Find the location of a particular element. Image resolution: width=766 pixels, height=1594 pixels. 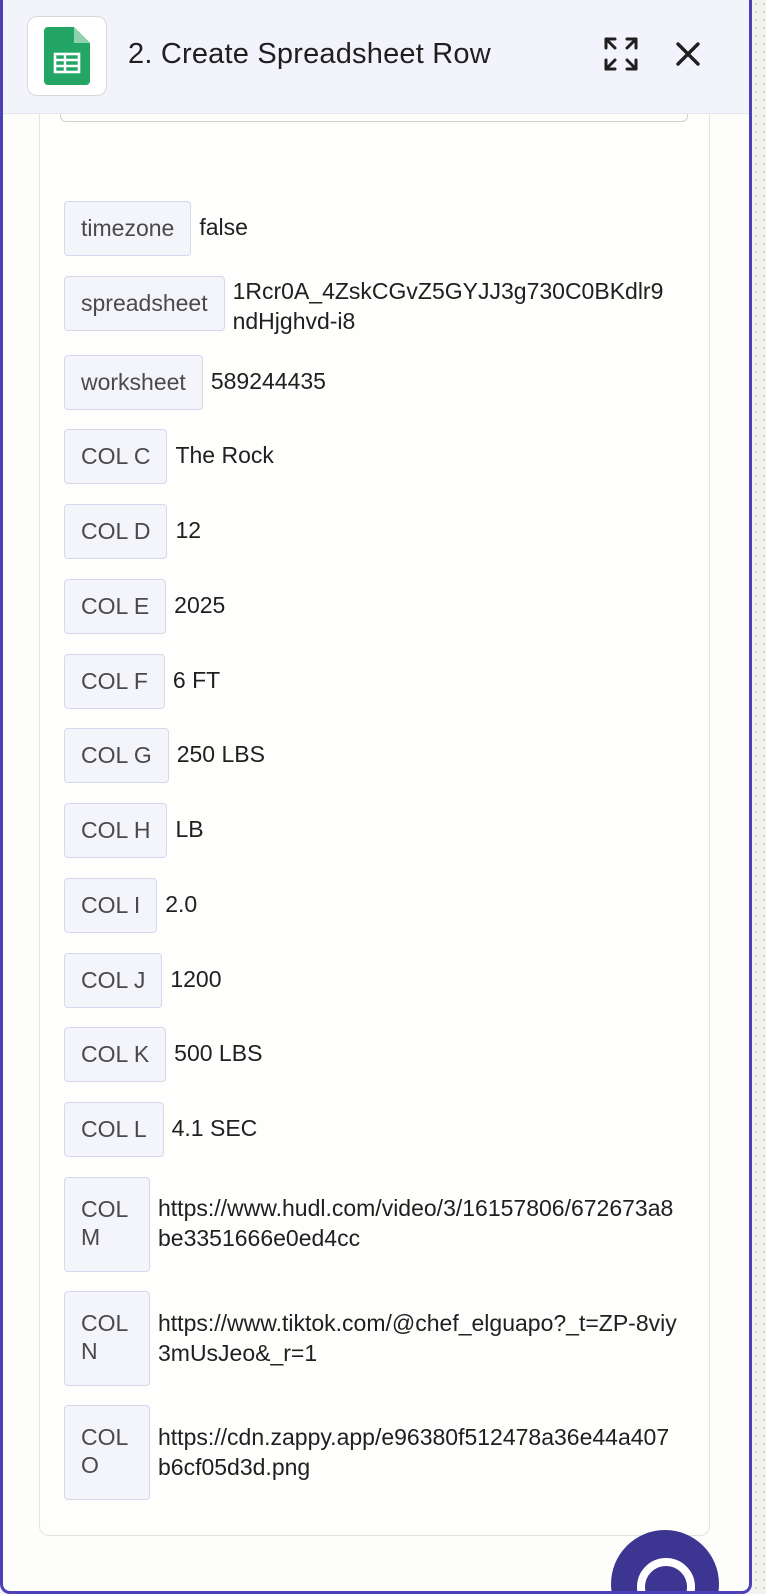

data-row: COL E 2025 is located at coordinates (379, 606).